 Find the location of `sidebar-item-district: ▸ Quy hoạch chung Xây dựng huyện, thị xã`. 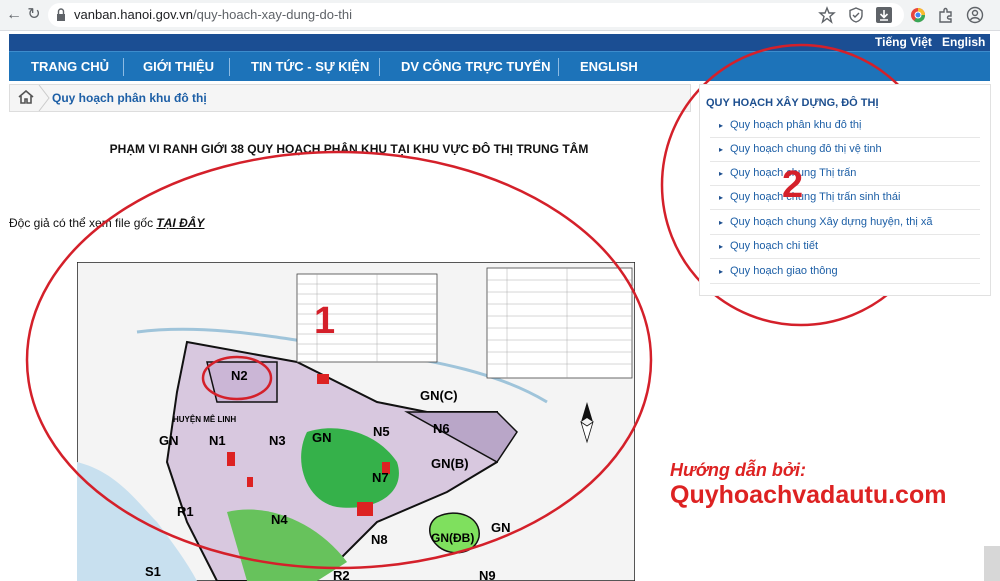

sidebar-item-district: ▸ Quy hoạch chung Xây dựng huyện, thị xã is located at coordinates (845, 223).